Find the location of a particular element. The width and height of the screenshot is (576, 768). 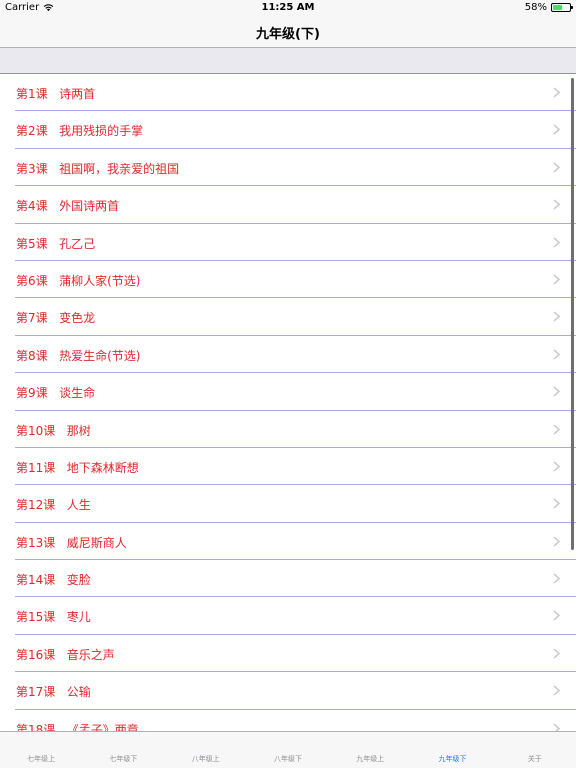

lesson-label: 第15课 枣儿 is located at coordinates (53, 617).